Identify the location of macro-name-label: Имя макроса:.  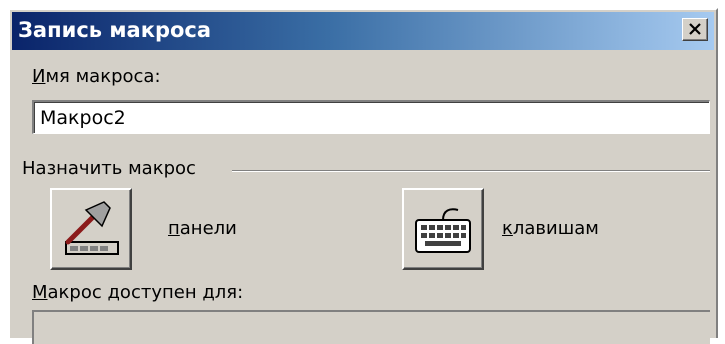
(96, 76).